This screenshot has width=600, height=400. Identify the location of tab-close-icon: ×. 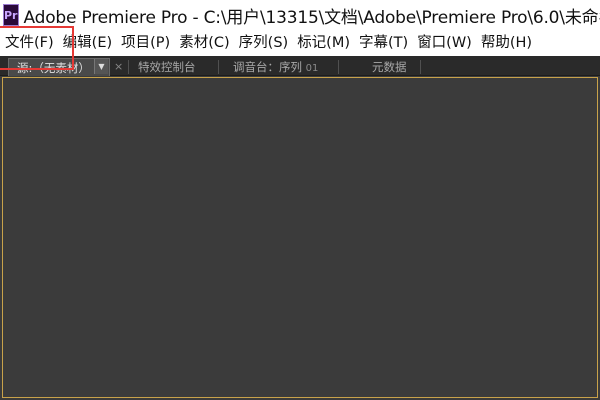
(118, 67).